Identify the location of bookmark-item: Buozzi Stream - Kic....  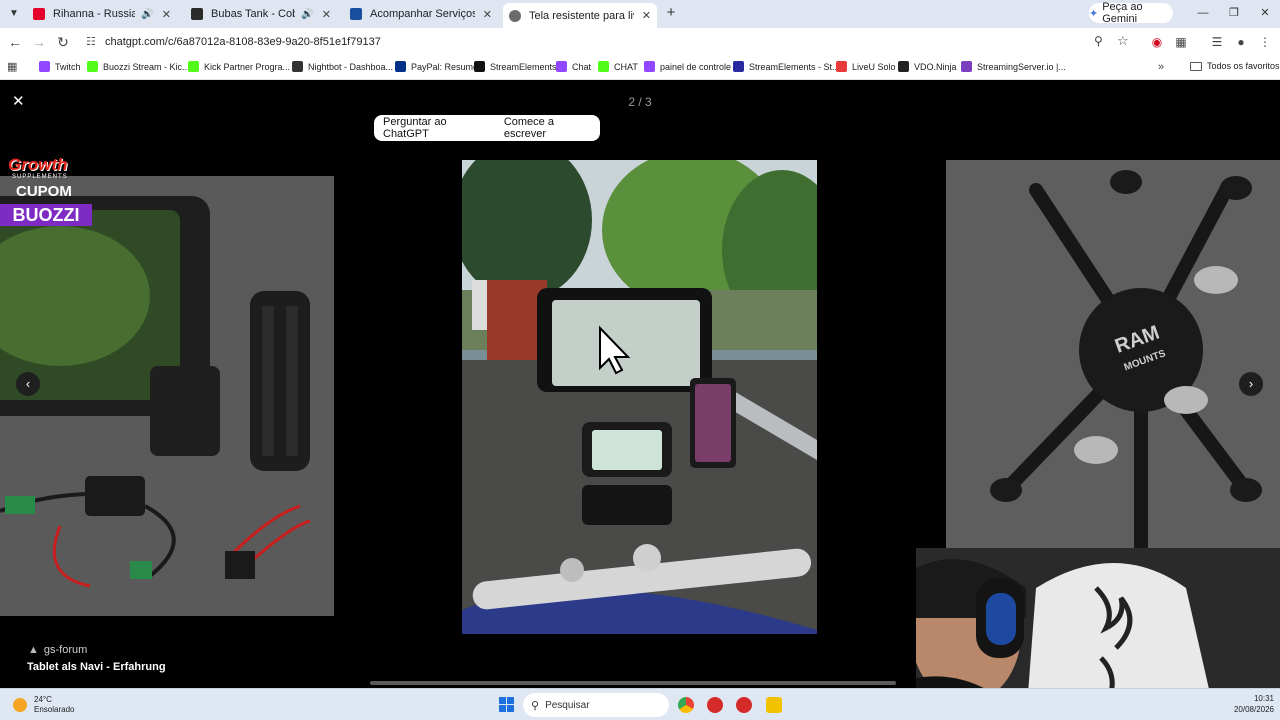
(138, 66).